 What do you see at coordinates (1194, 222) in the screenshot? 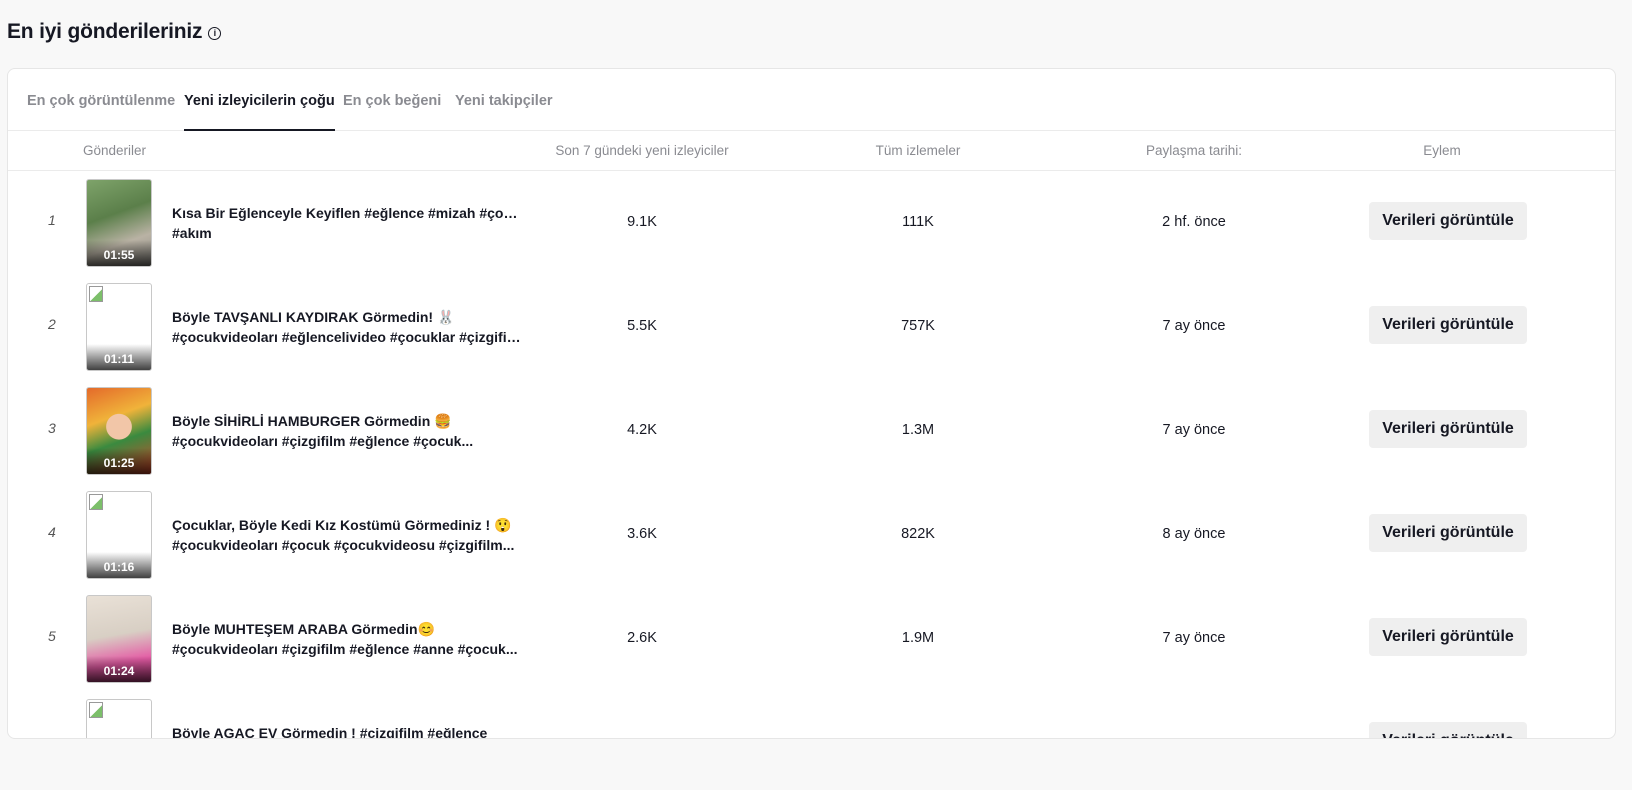
I see `share-date-value: 2 hf. önce` at bounding box center [1194, 222].